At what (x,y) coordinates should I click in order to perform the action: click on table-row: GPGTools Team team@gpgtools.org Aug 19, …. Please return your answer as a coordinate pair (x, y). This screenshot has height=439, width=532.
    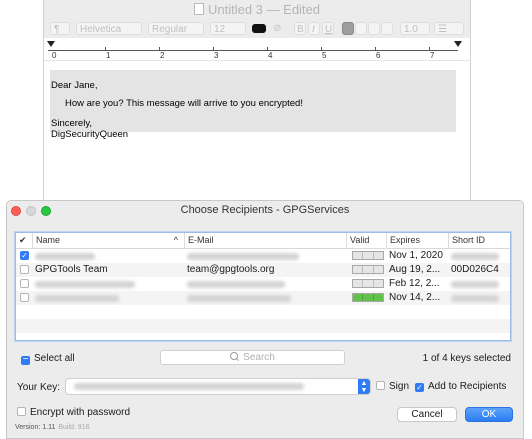
    Looking at the image, I should click on (263, 270).